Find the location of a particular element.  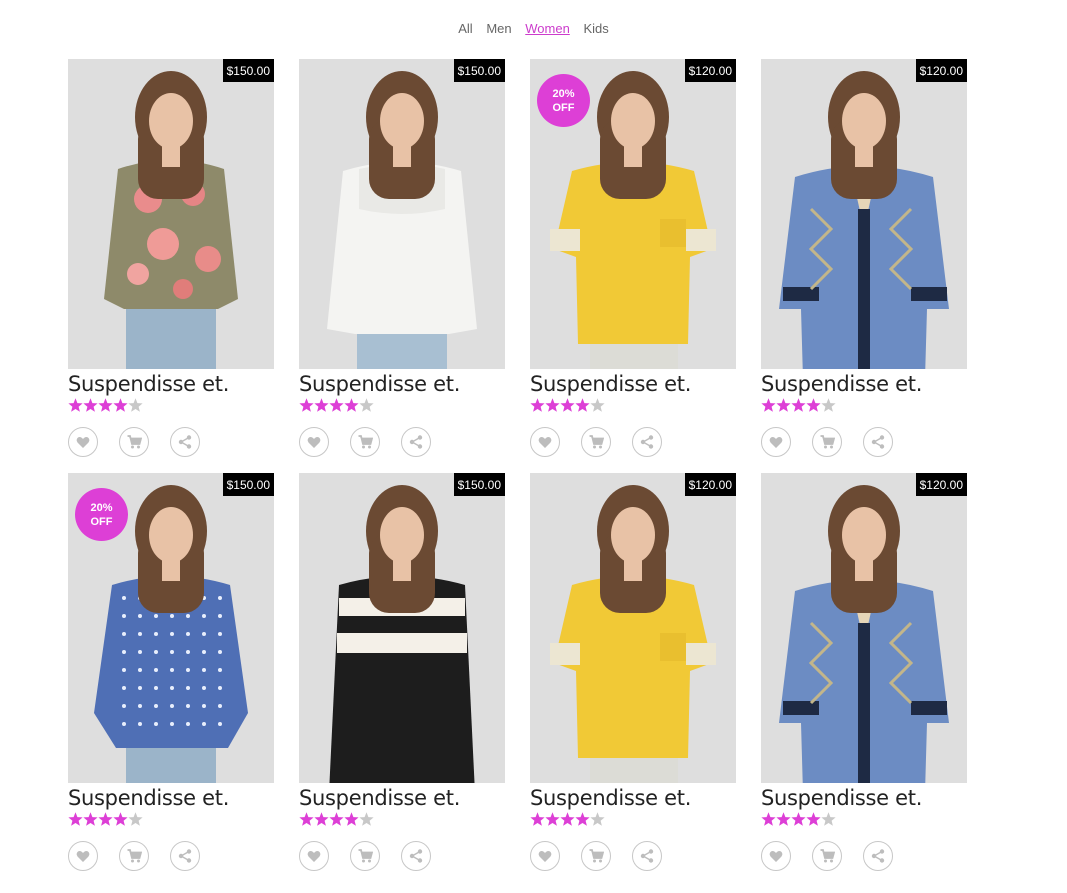

price-tag: $150.00 is located at coordinates (479, 484).